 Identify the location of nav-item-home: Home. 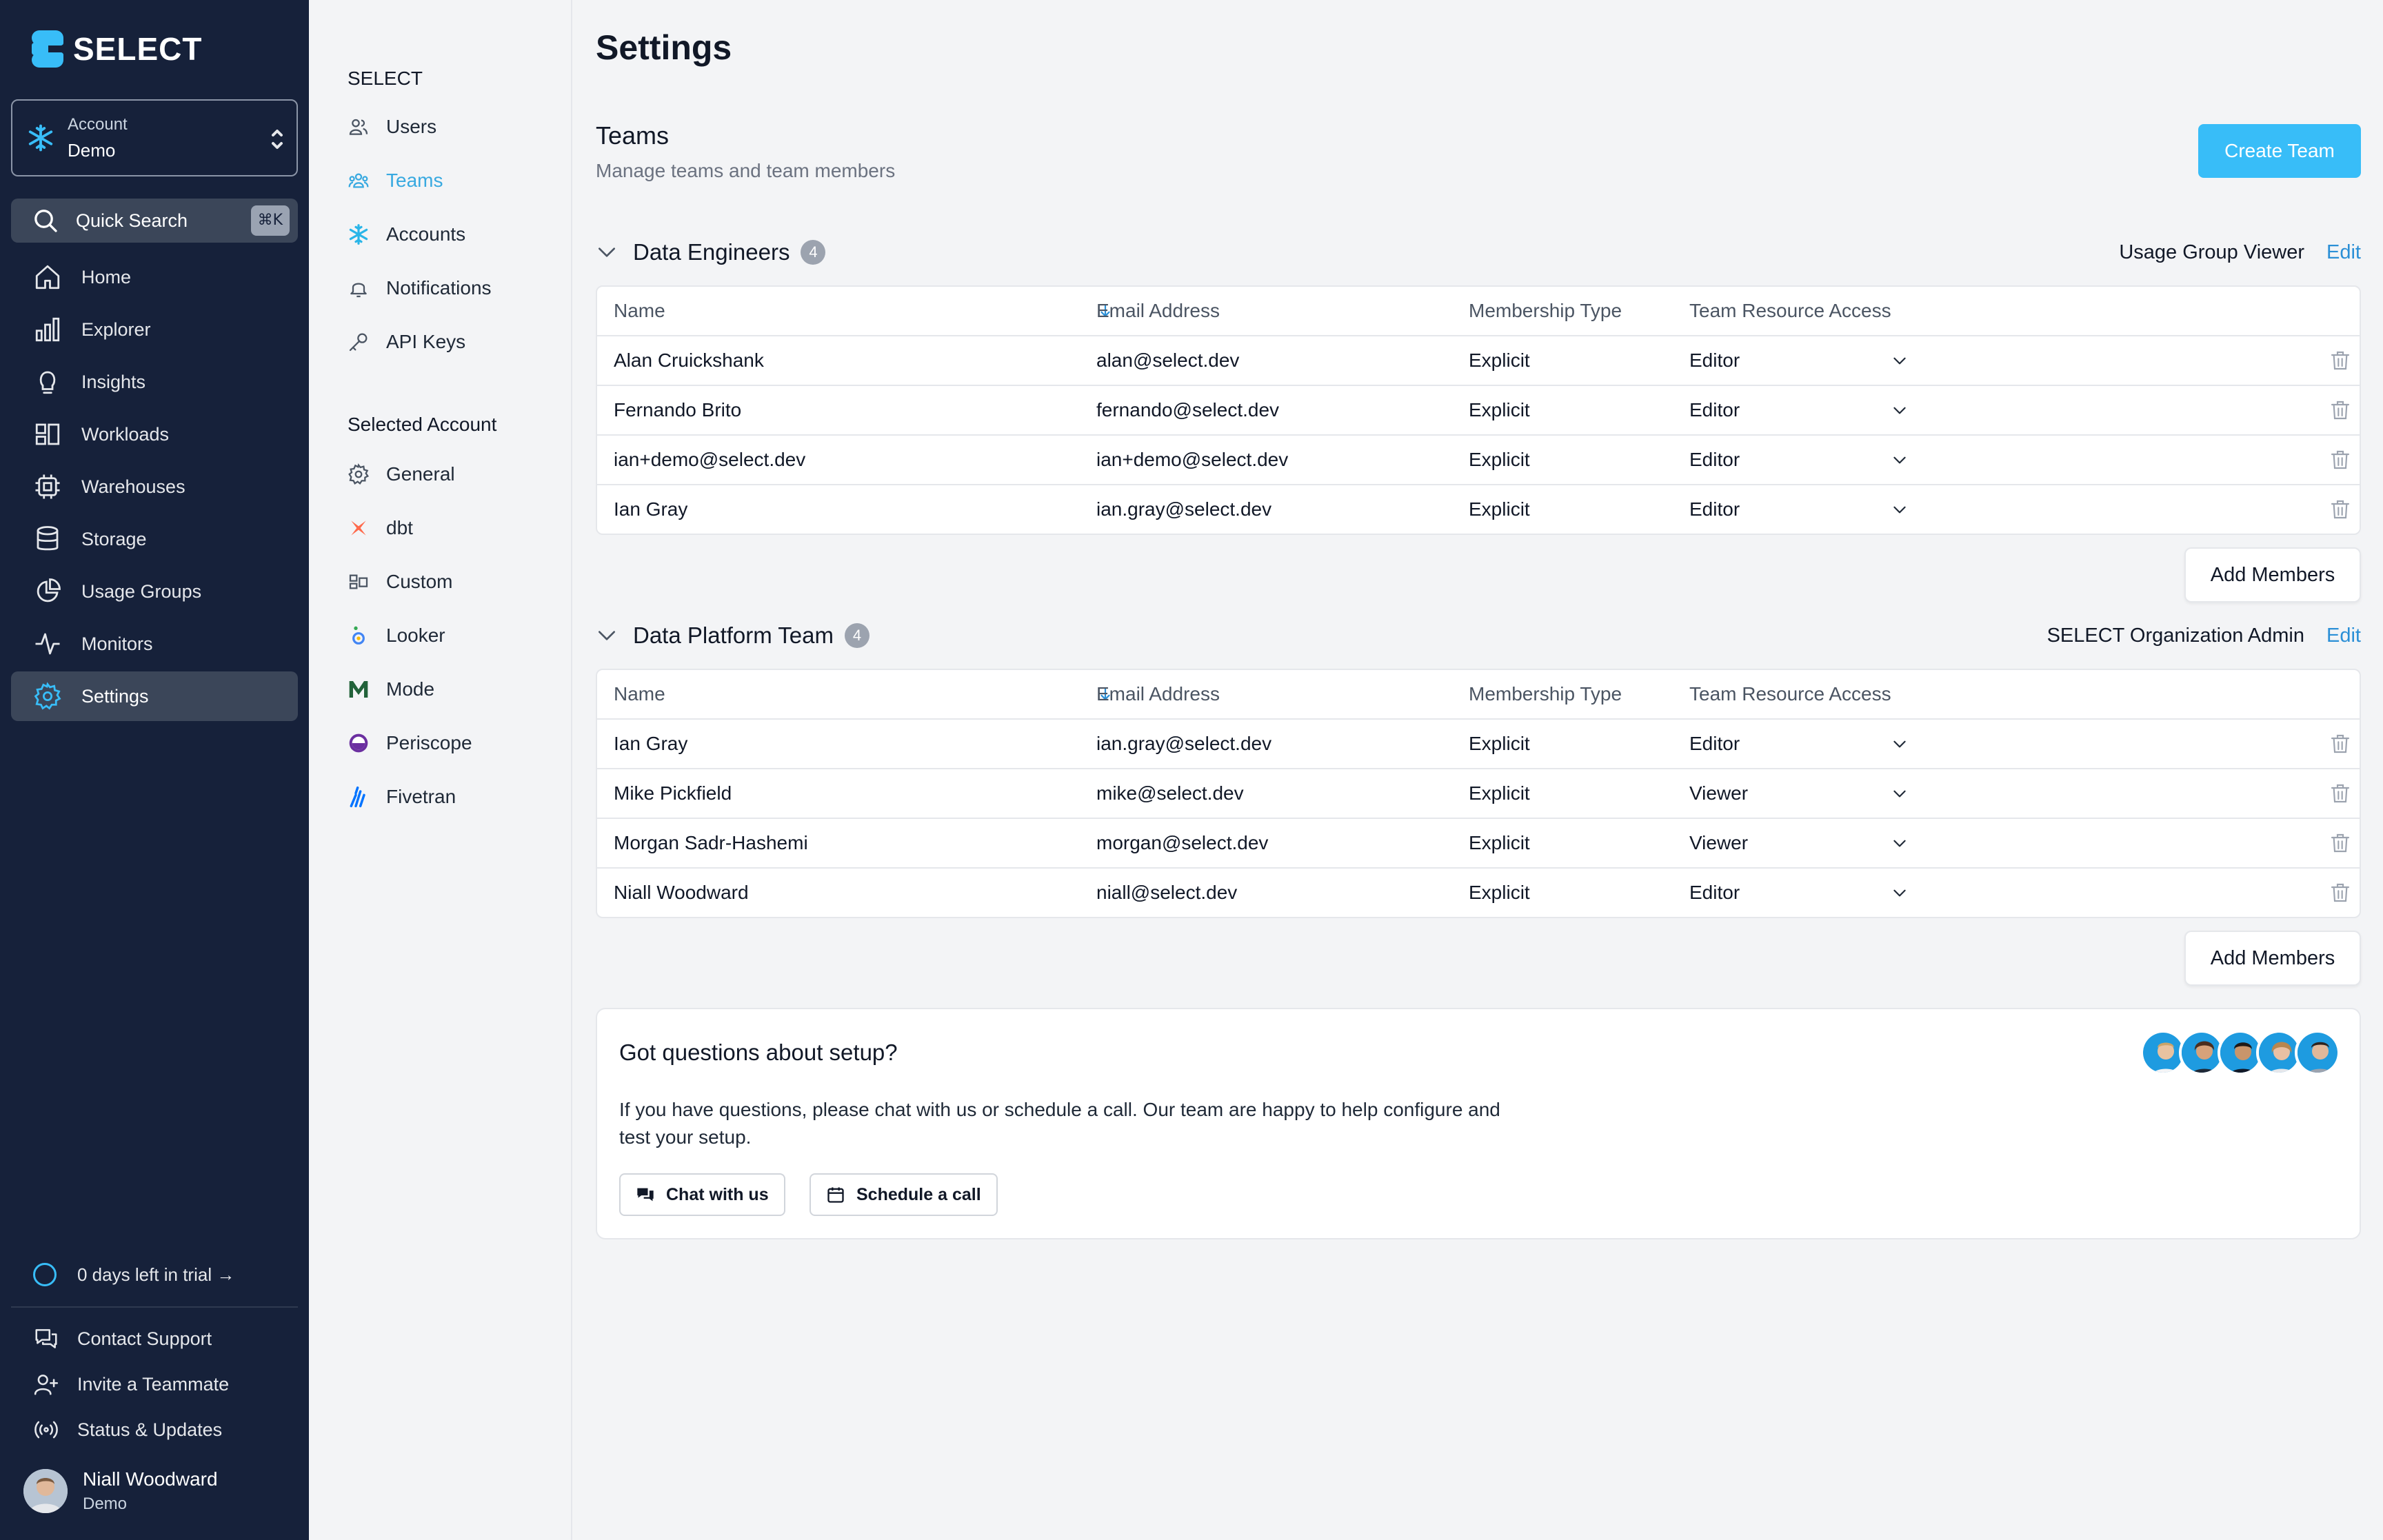
(154, 277).